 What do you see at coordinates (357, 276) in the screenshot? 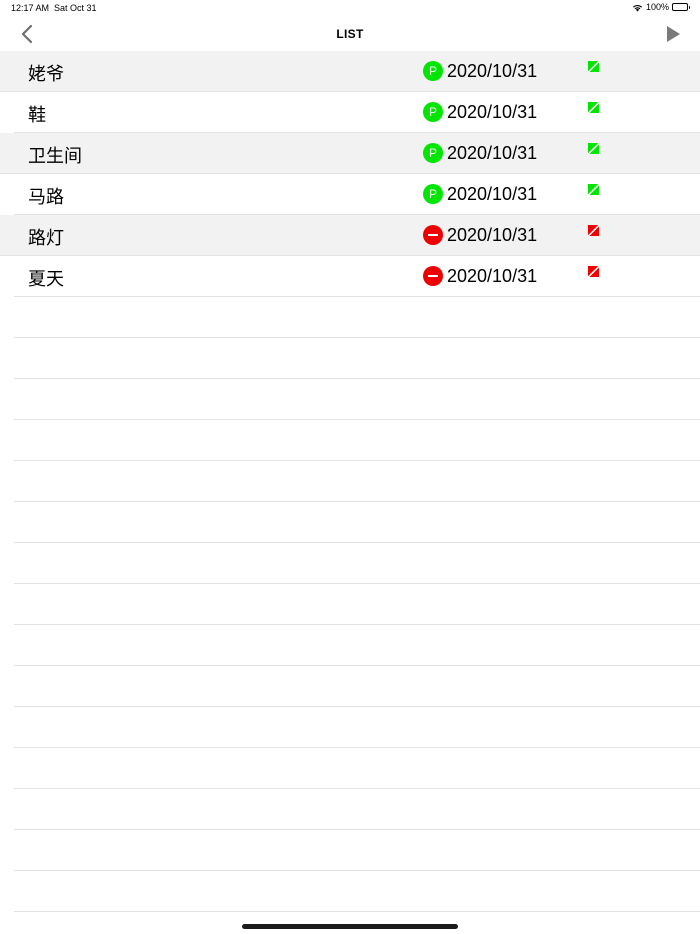
I see `list-item: 夏天 2020/10/31` at bounding box center [357, 276].